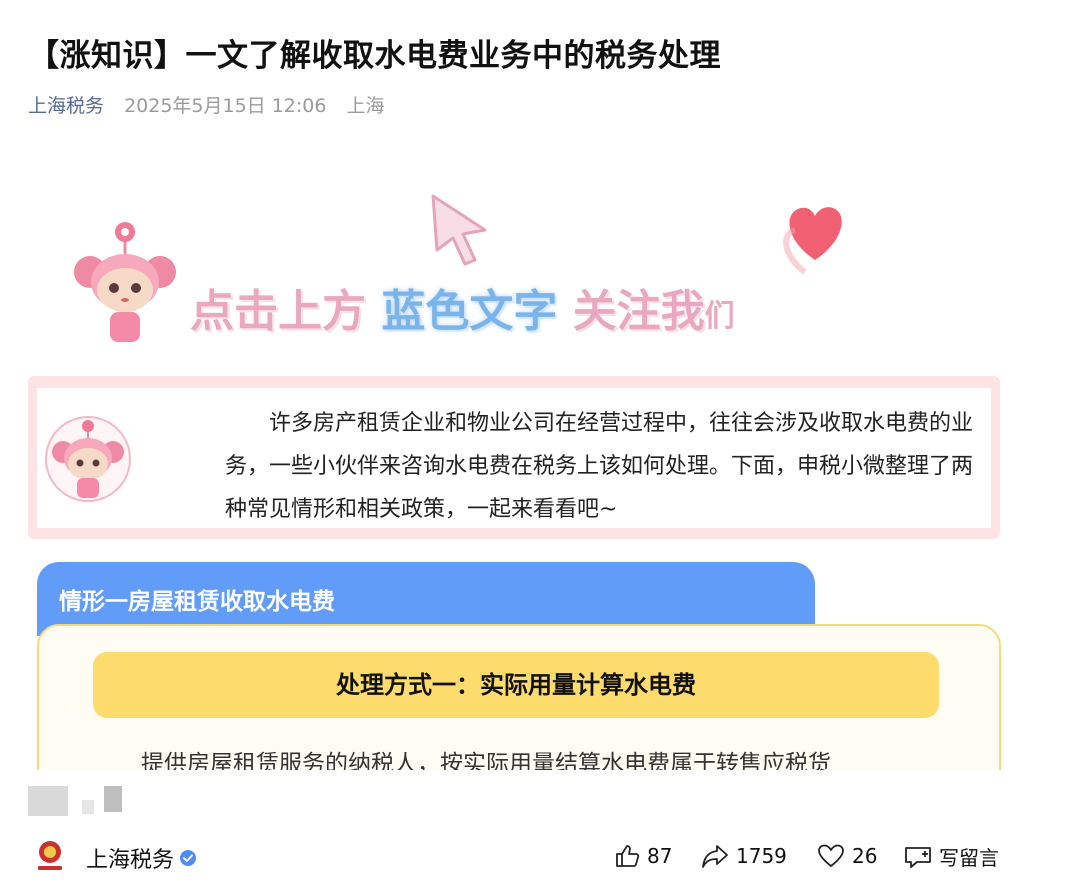  I want to click on comment-label: 写留言, so click(969, 858).